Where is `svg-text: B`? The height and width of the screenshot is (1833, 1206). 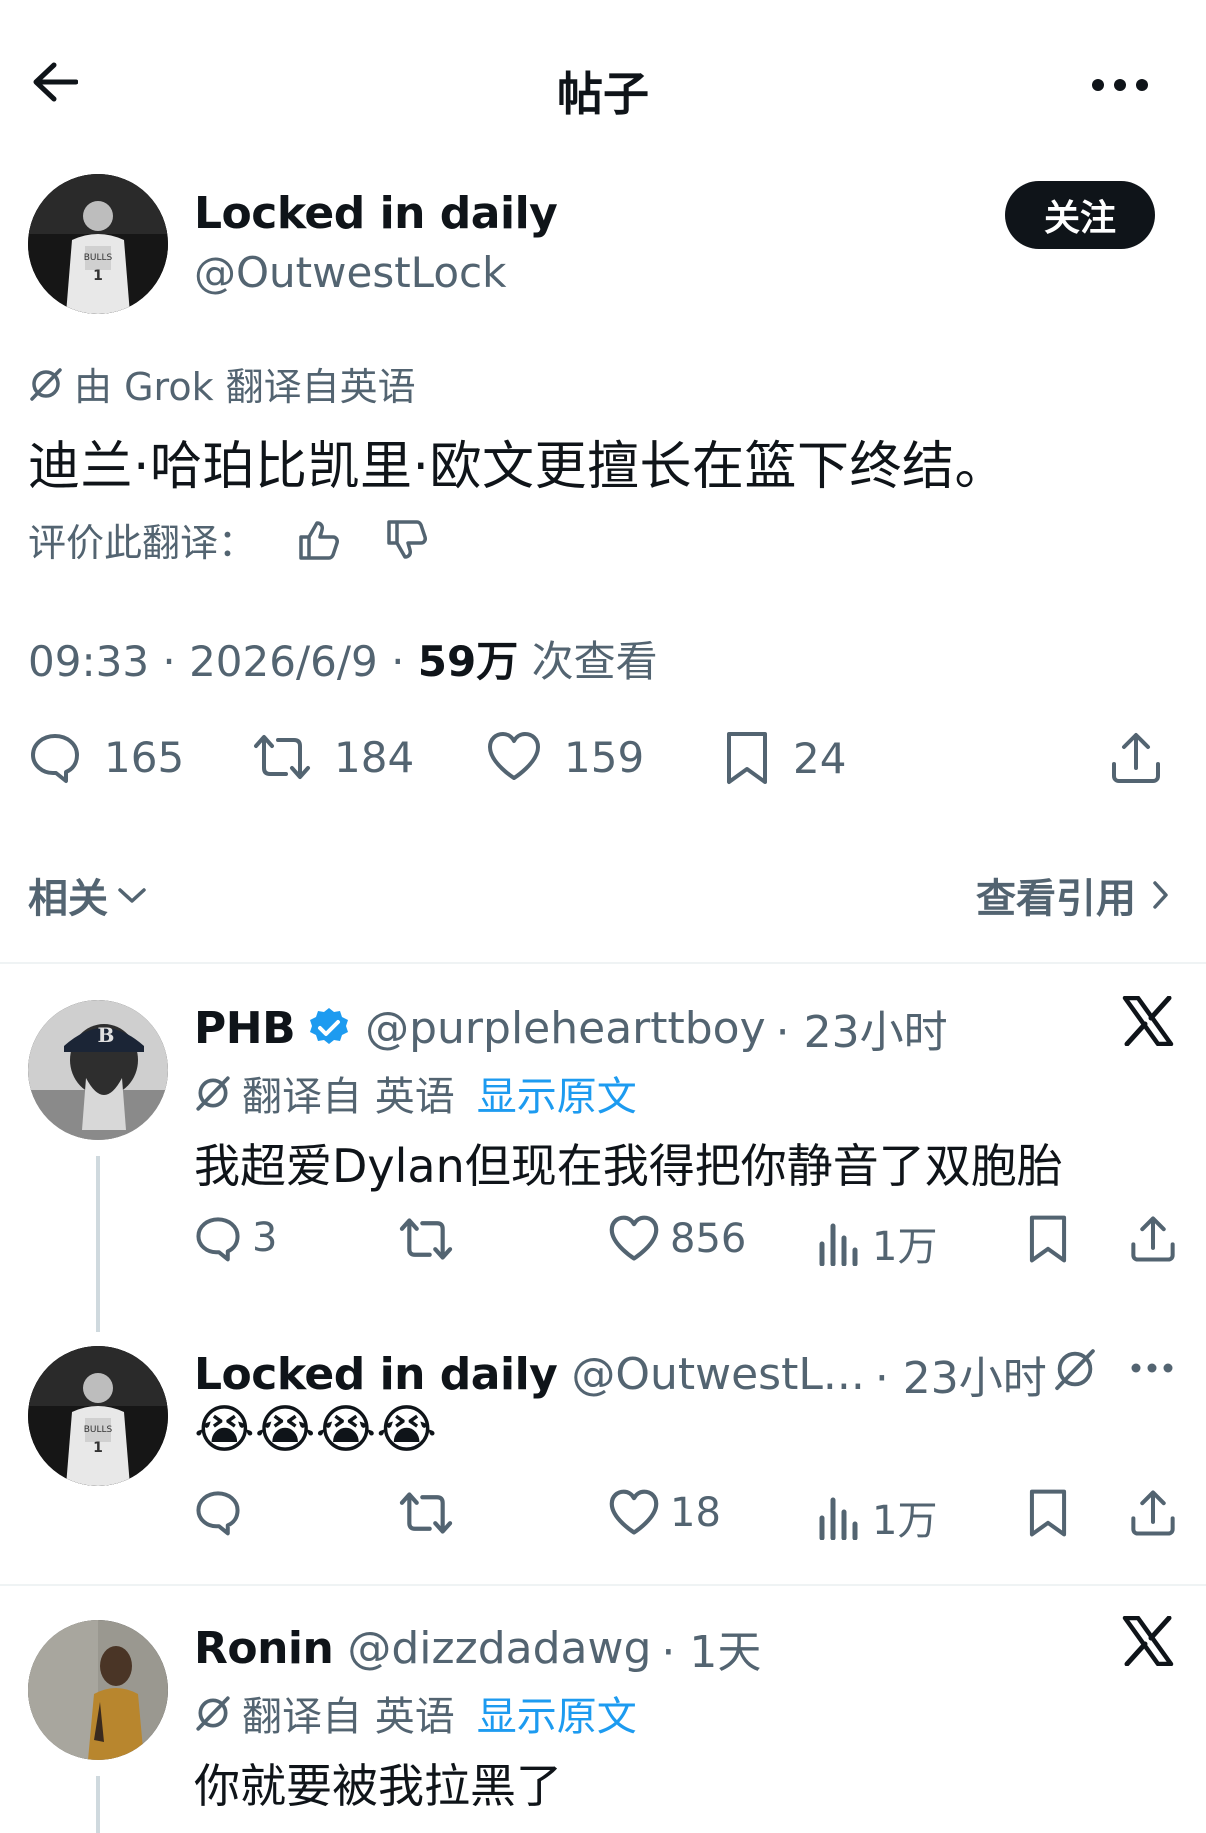 svg-text: B is located at coordinates (106, 1035).